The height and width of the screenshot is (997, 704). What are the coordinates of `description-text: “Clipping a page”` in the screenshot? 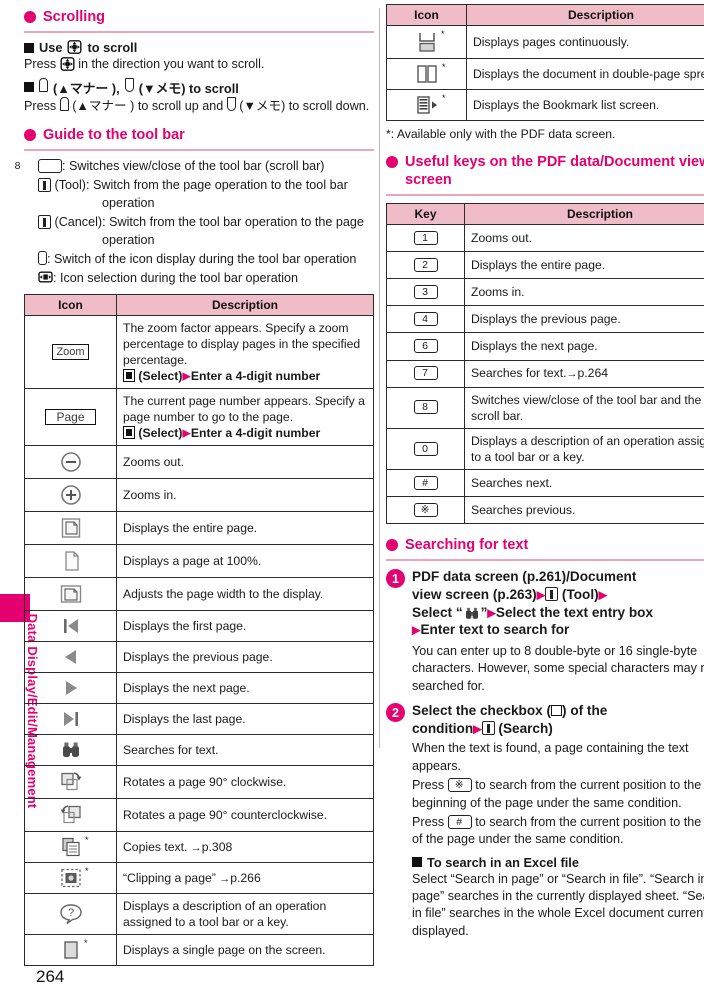 It's located at (169, 878).